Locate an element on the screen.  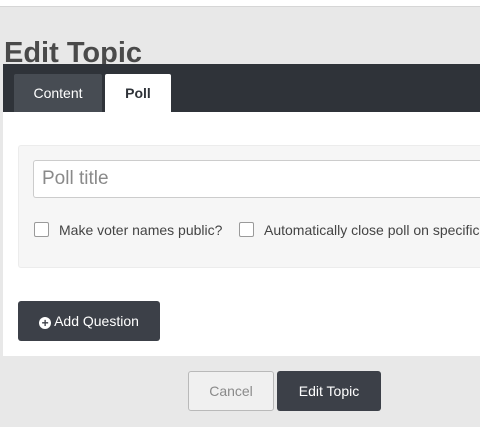
auto-close-option: Automatically close poll on specific is located at coordinates (359, 230).